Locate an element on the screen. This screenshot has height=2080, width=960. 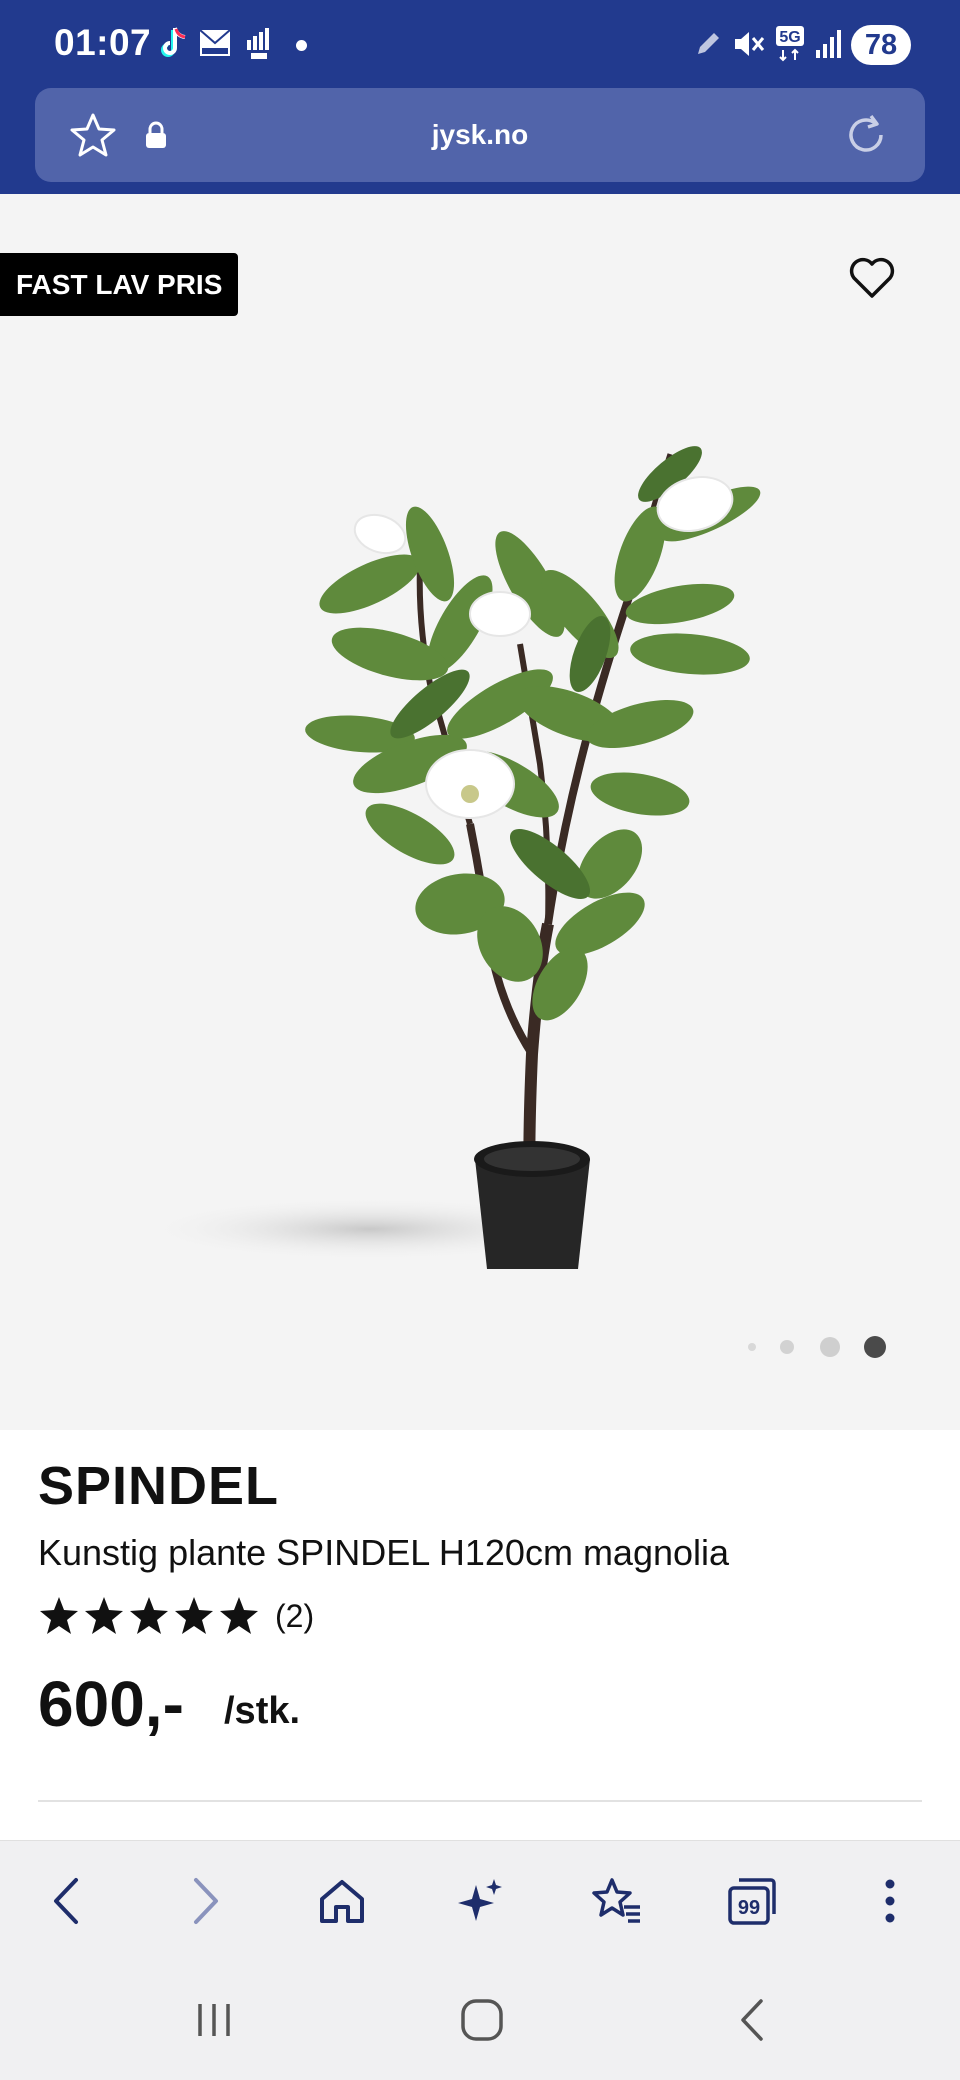
forward-button is located at coordinates (206, 1901).